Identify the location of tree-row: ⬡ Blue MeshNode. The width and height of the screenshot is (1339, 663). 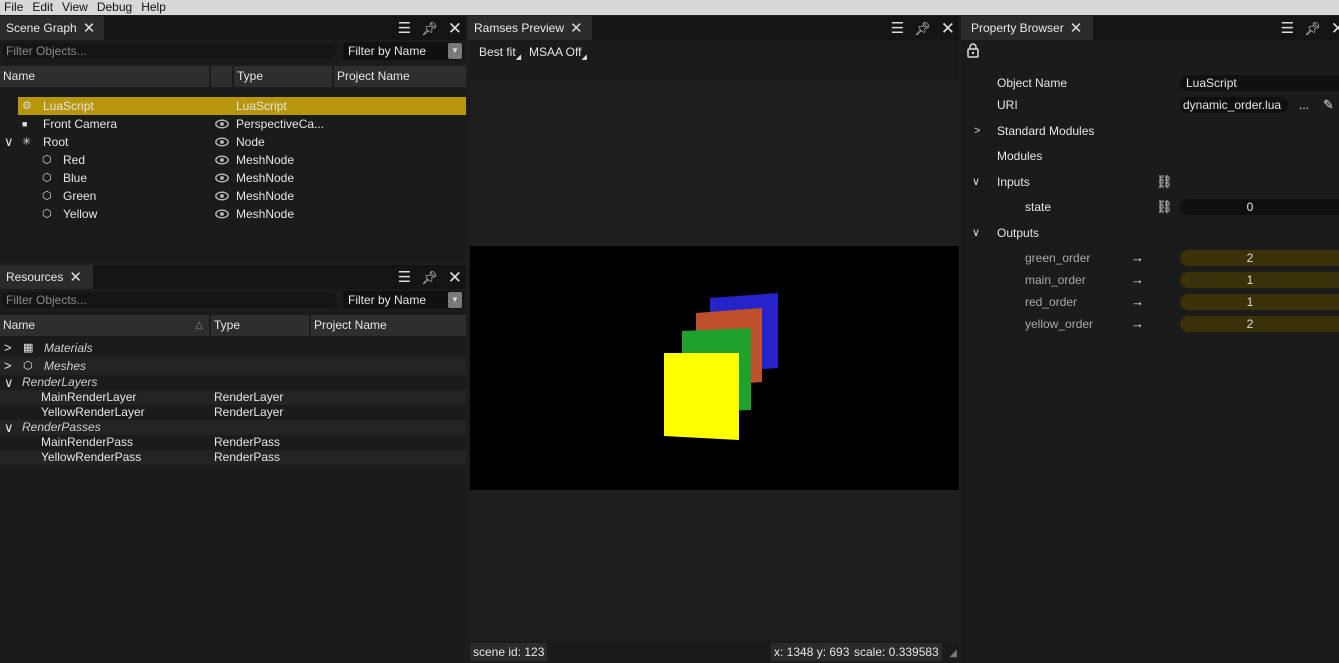
(233, 178).